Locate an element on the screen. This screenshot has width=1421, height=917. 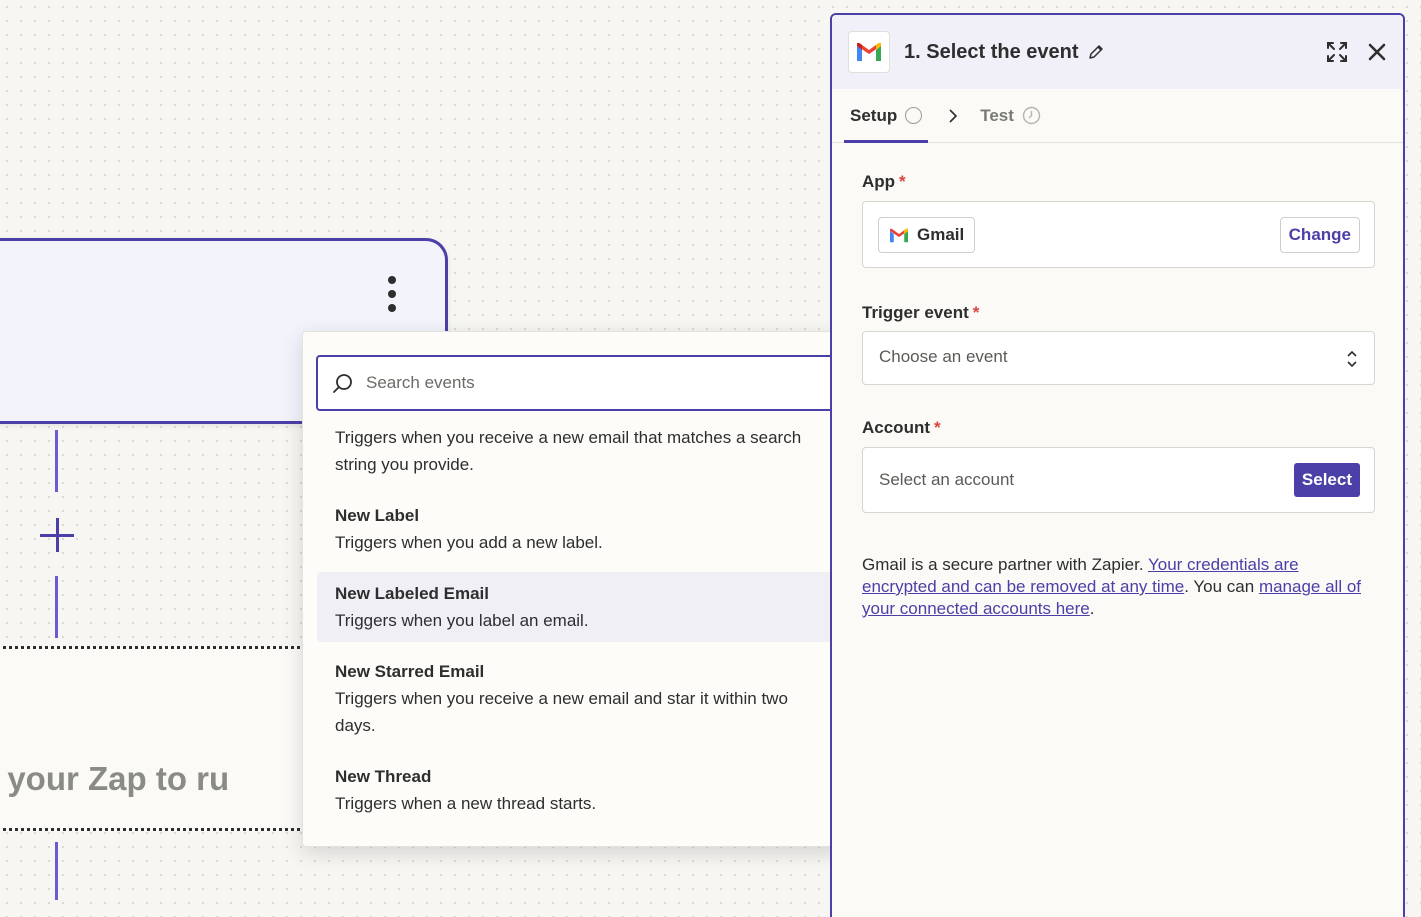
event-option-title: New Label is located at coordinates (377, 515).